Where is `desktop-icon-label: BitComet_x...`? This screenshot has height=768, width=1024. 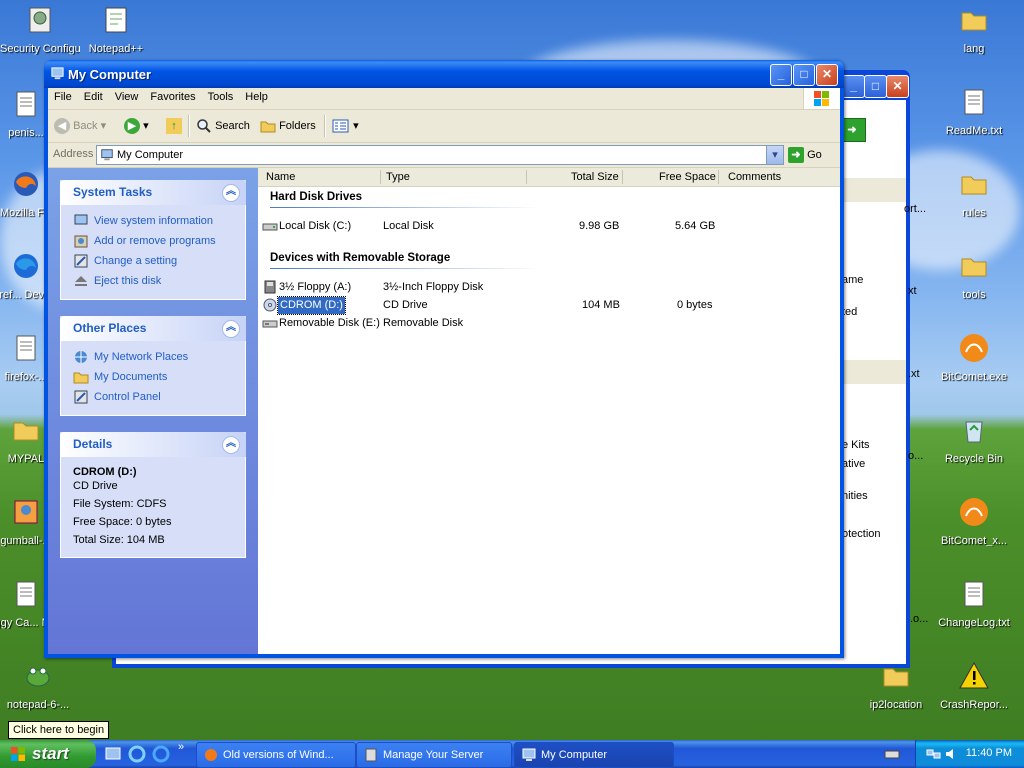
desktop-icon-label: BitComet_x... is located at coordinates (974, 541).